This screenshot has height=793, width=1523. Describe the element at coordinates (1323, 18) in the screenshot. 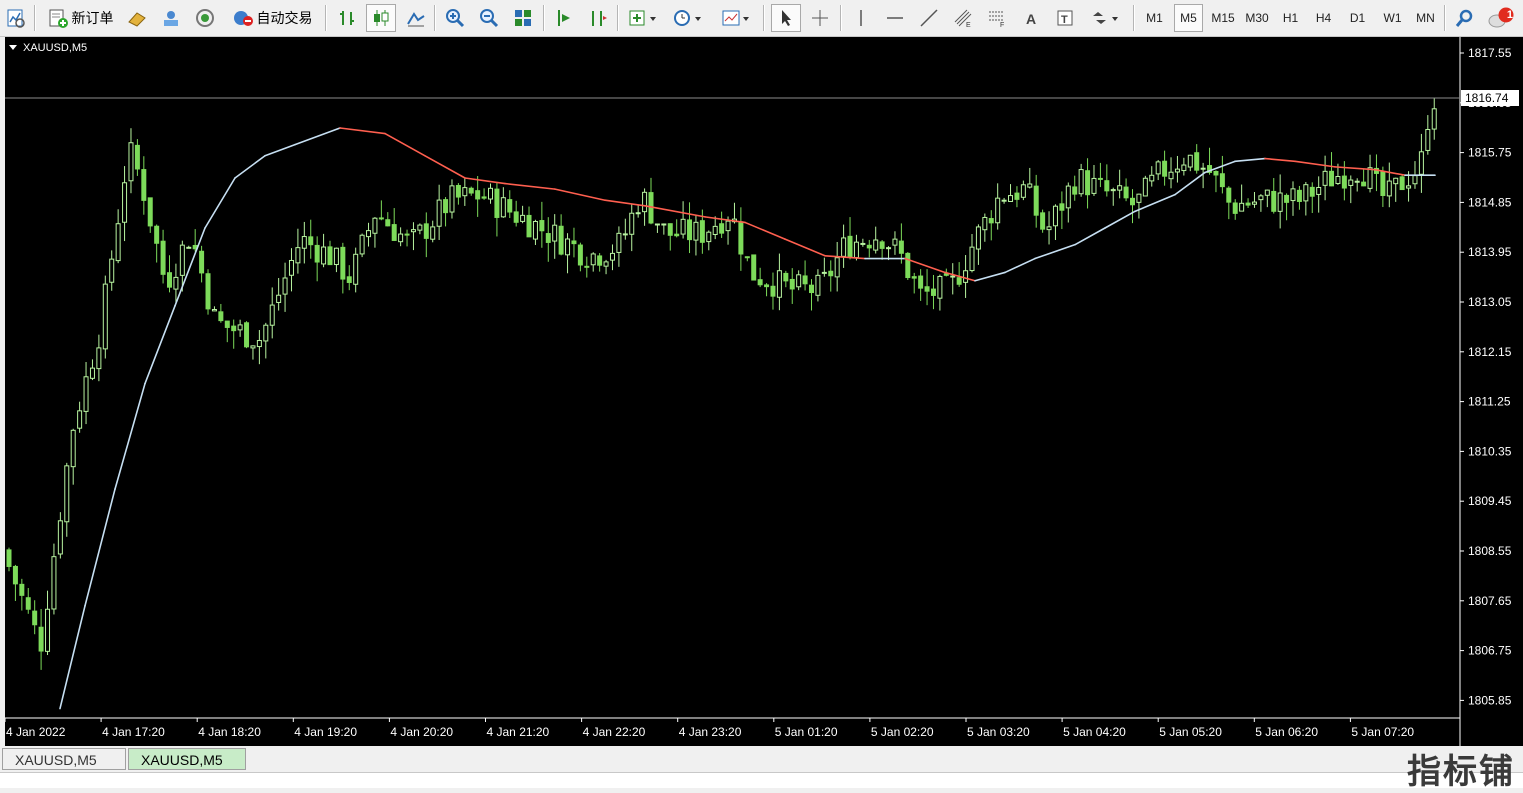

I see `timeframe-h4: H4` at that location.